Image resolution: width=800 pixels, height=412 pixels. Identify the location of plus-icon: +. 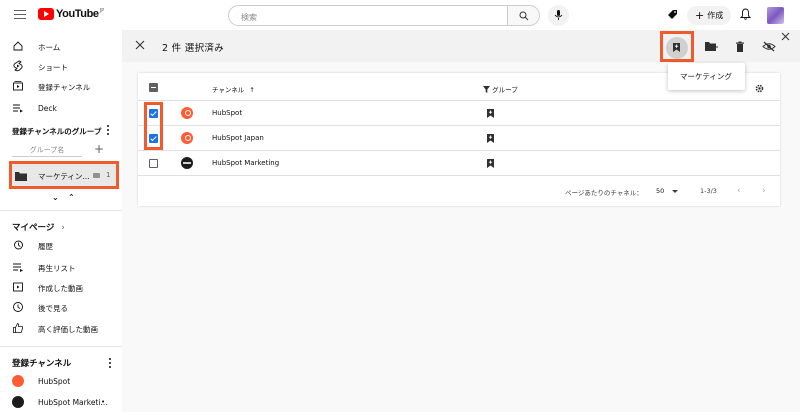
(700, 15).